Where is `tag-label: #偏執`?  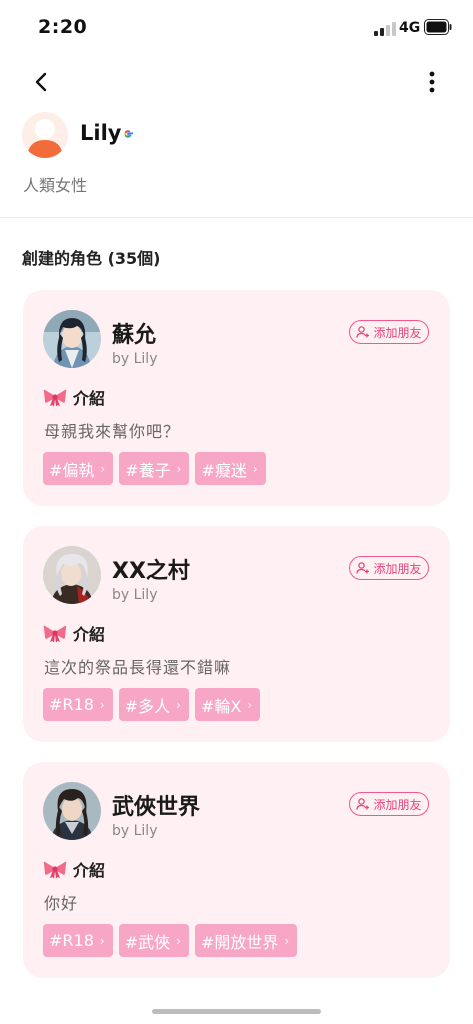 tag-label: #偏執 is located at coordinates (72, 470).